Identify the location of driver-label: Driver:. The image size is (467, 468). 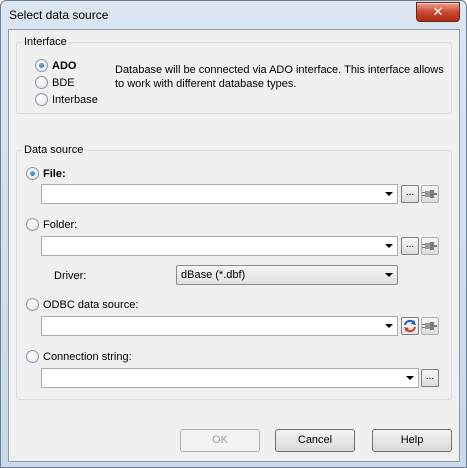
(70, 276).